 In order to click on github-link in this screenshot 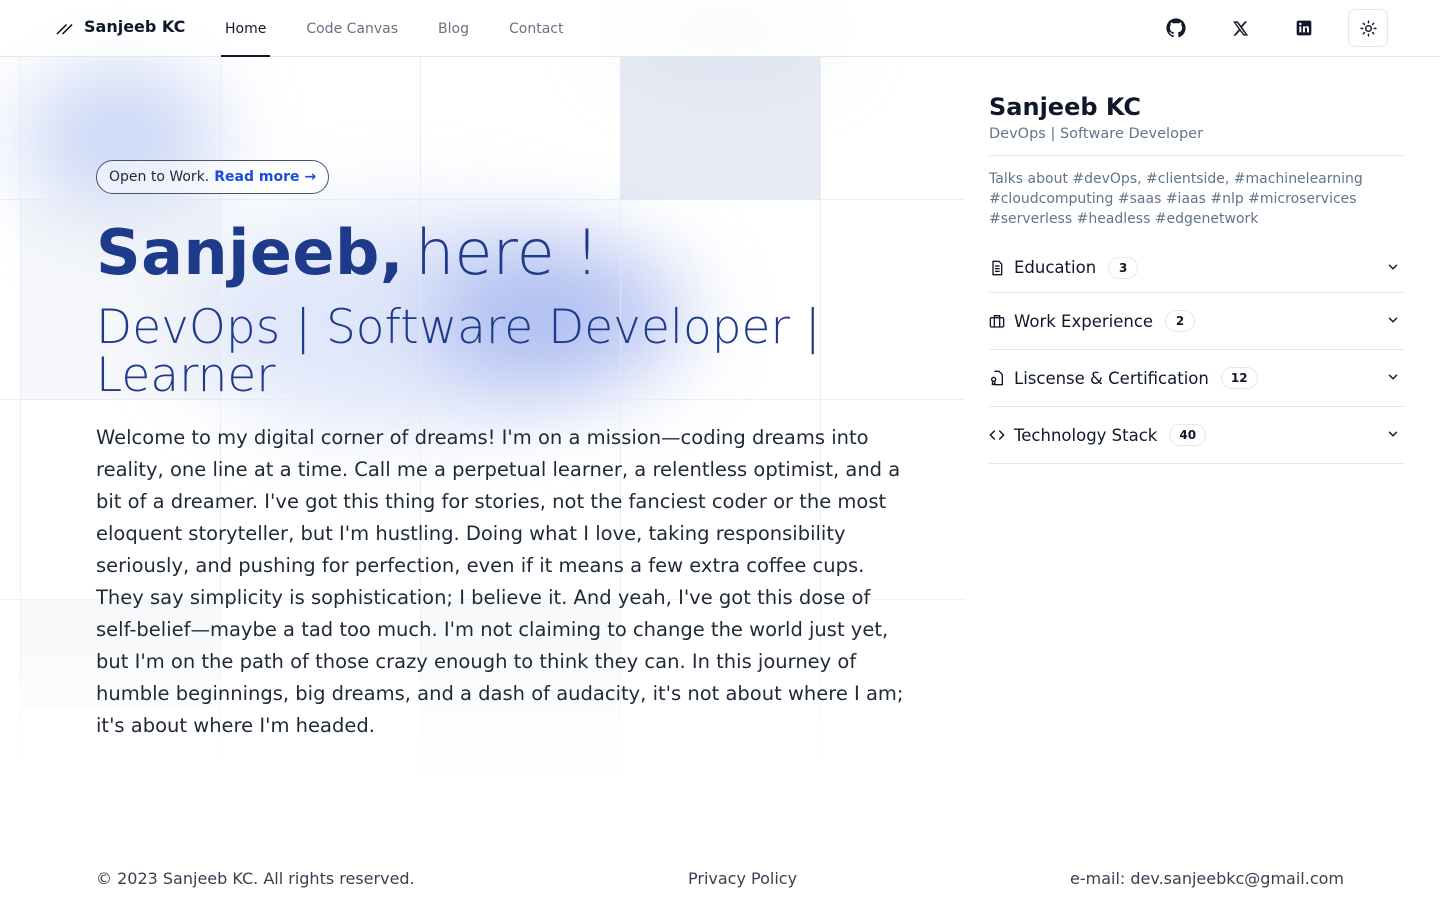, I will do `click(1176, 28)`.